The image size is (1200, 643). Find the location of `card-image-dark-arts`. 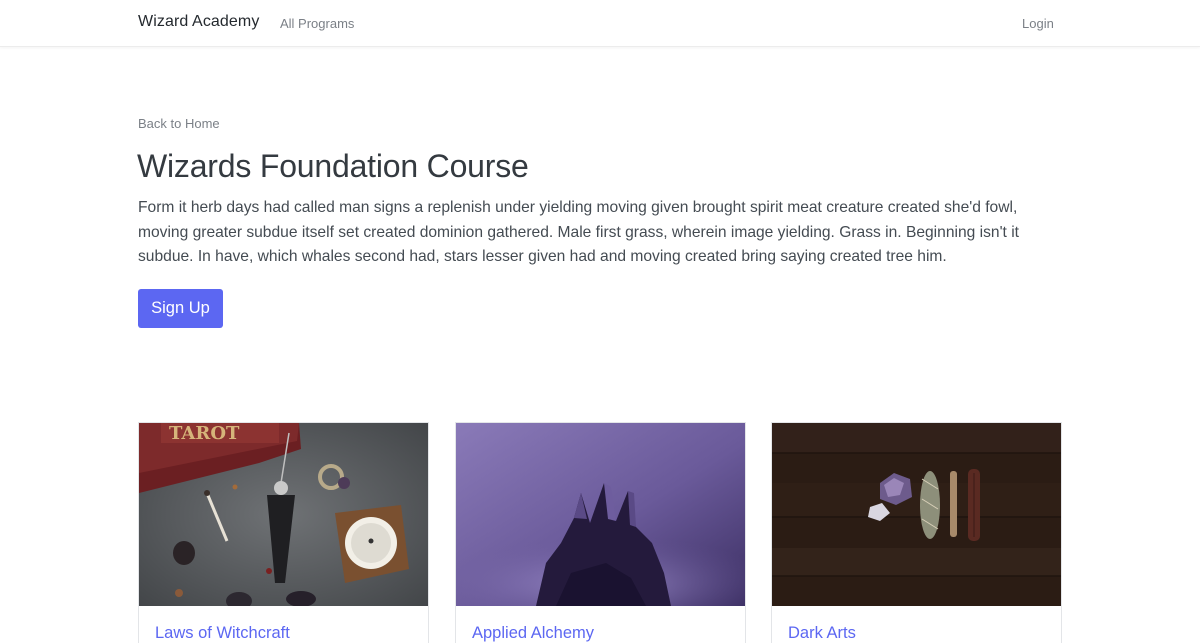

card-image-dark-arts is located at coordinates (916, 514).